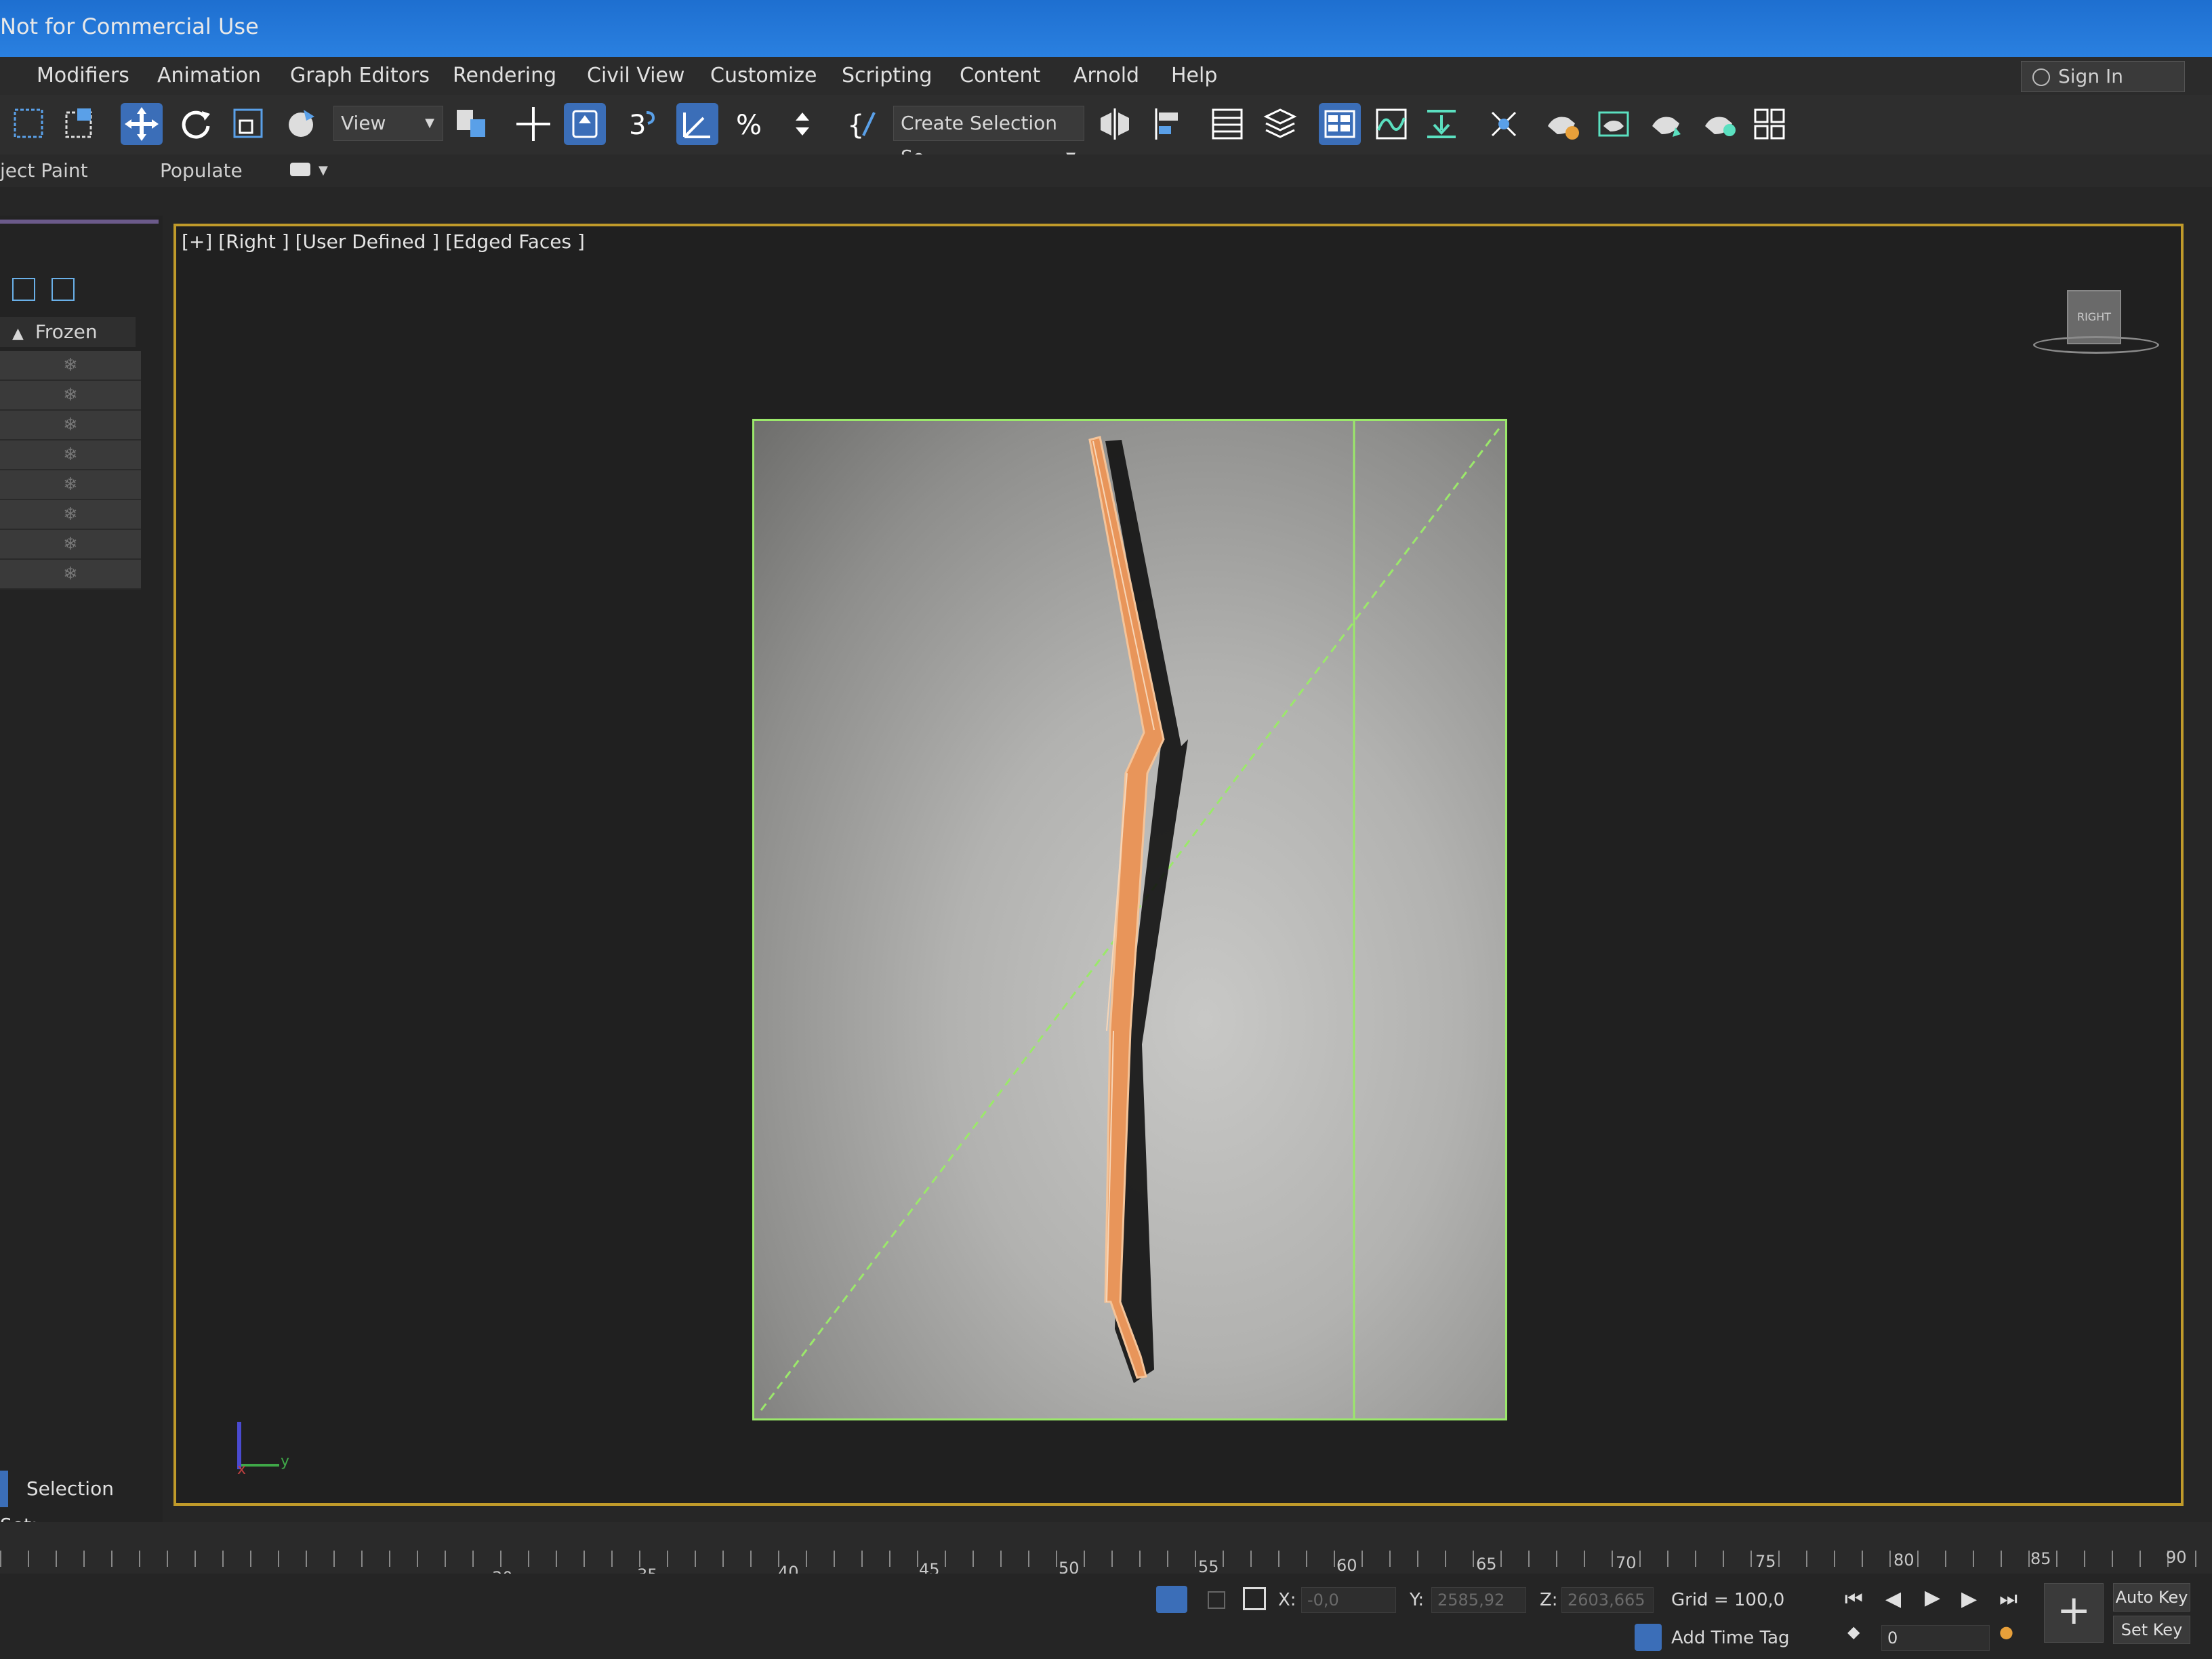  What do you see at coordinates (887, 76) in the screenshot?
I see `menu-scripting: Scripting` at bounding box center [887, 76].